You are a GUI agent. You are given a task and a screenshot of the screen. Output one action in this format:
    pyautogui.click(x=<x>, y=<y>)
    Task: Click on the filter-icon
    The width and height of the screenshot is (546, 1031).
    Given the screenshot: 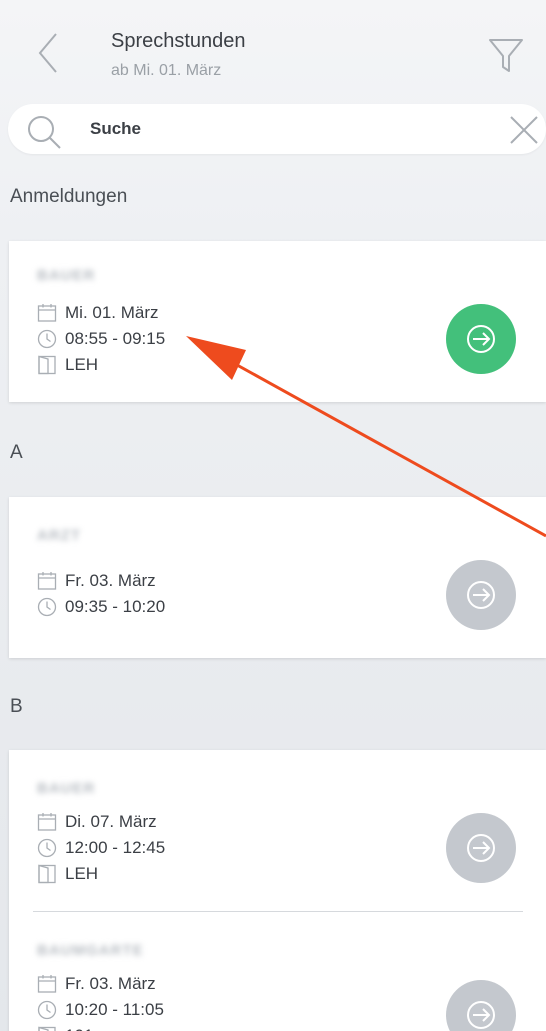 What is the action you would take?
    pyautogui.click(x=506, y=55)
    